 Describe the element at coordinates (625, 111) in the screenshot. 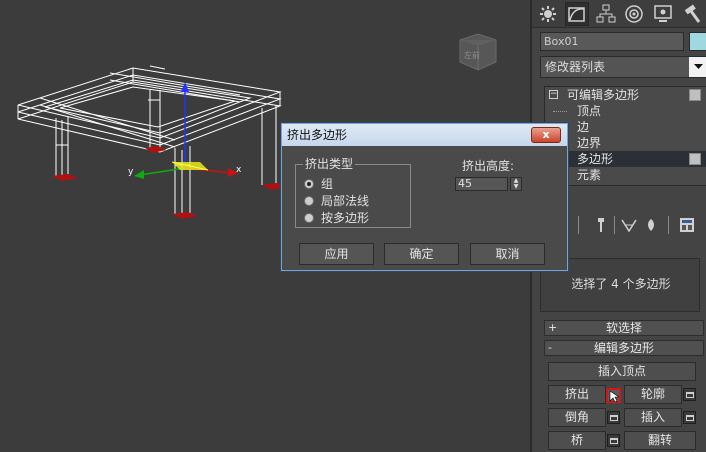

I see `stack-subobject-vertex: 顶点` at that location.